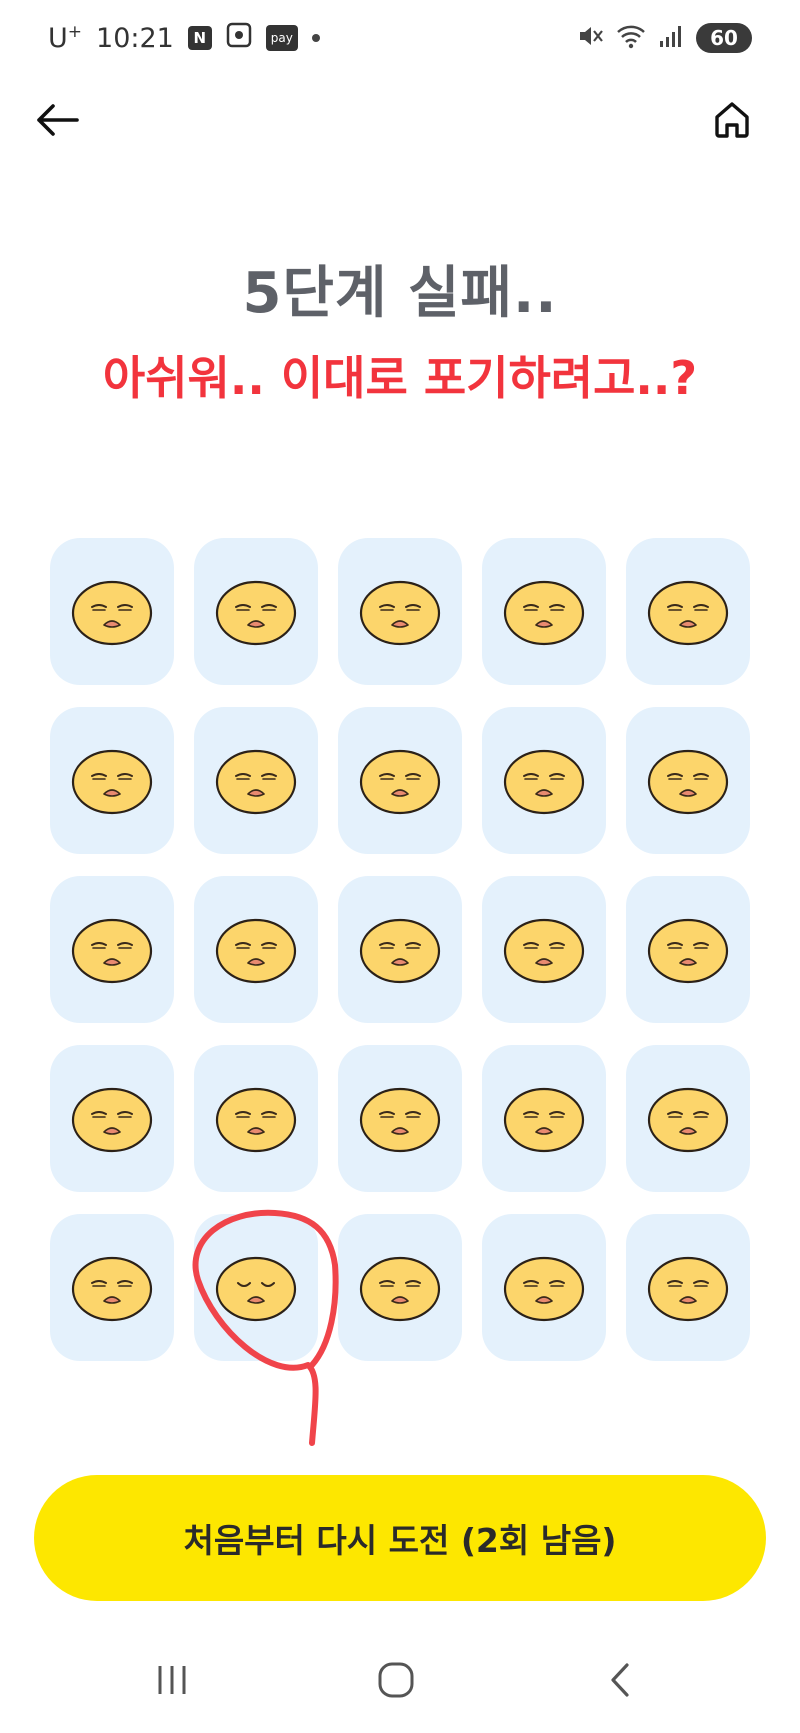  I want to click on recents-button, so click(172, 1680).